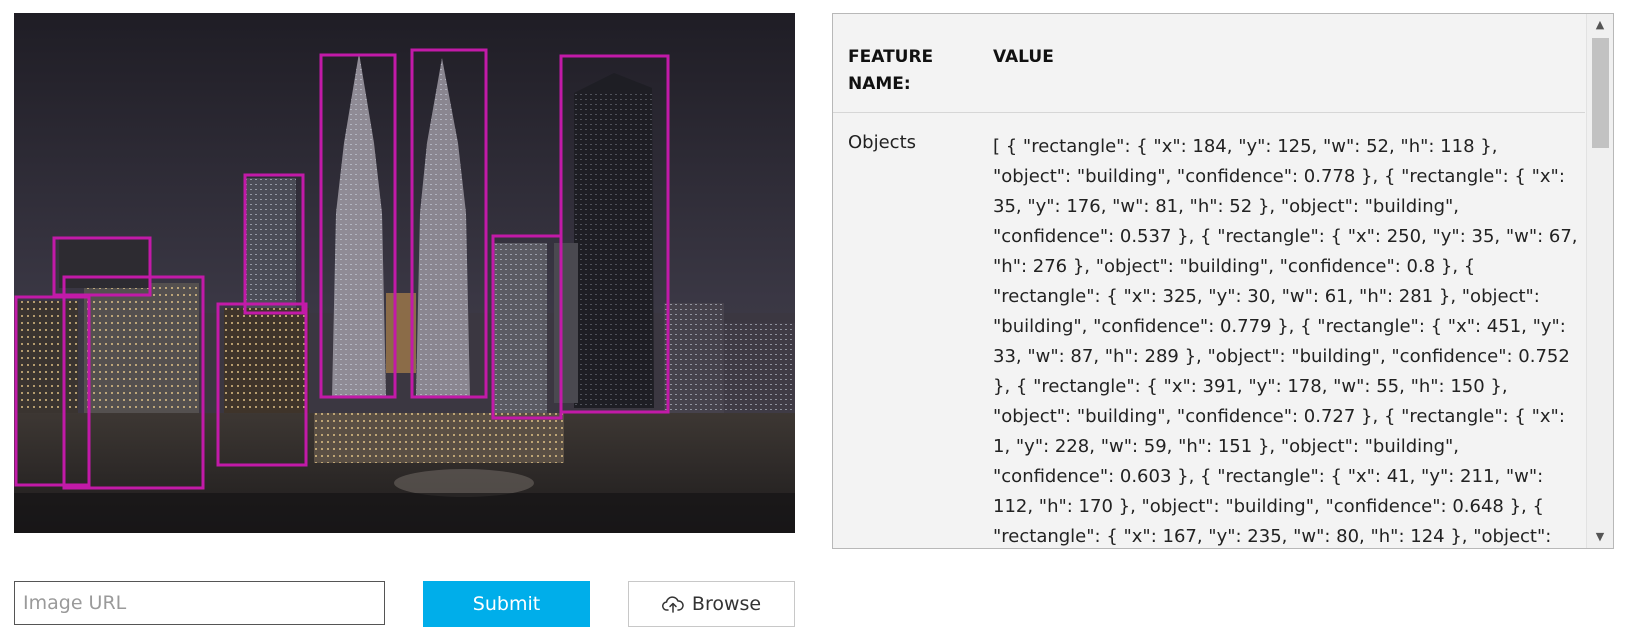 The width and height of the screenshot is (1626, 629). What do you see at coordinates (1209, 63) in the screenshot?
I see `results-header: FEATURE NAME: VALUE` at bounding box center [1209, 63].